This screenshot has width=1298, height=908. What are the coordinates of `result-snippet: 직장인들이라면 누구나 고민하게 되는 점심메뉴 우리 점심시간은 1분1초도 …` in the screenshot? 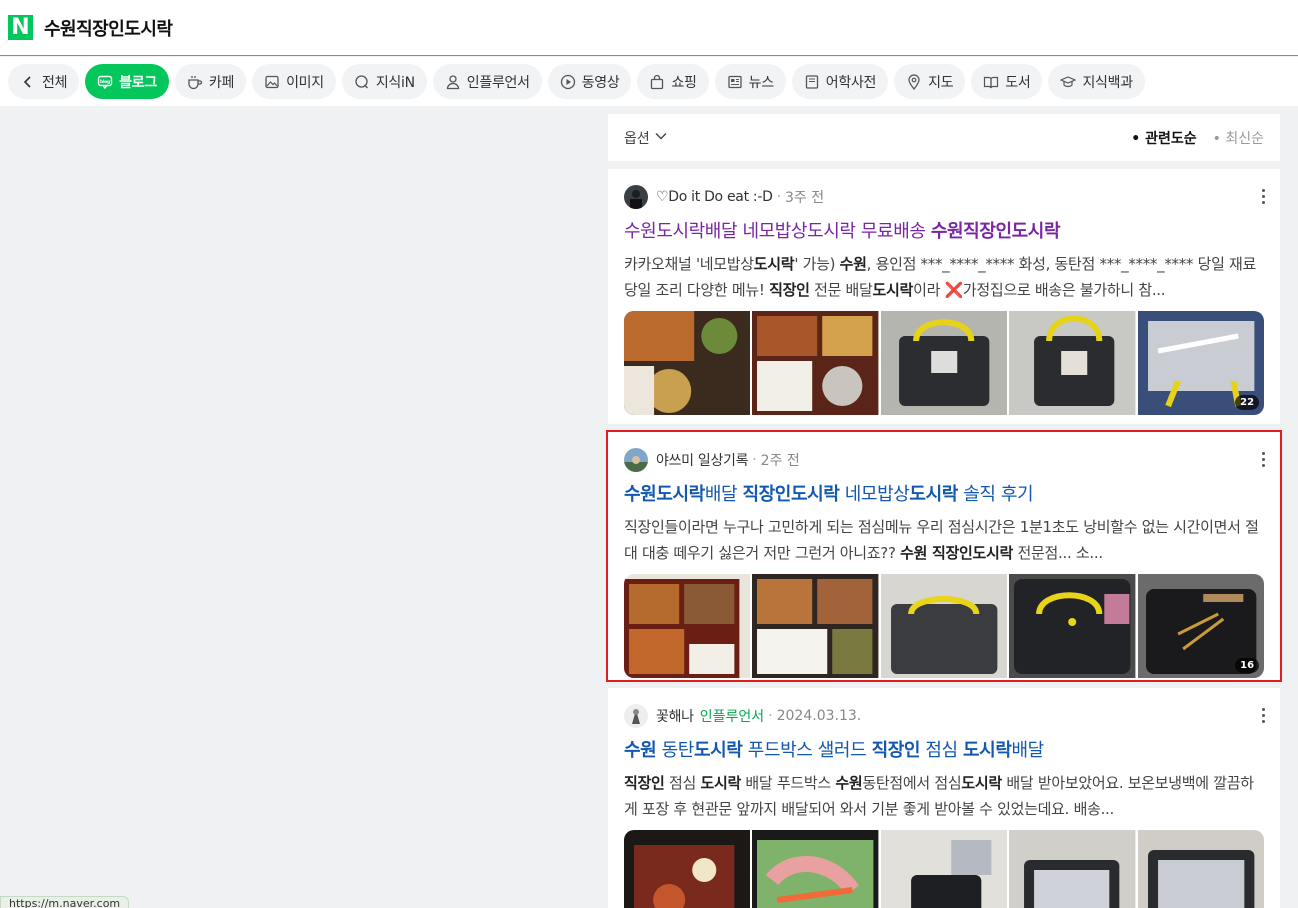 It's located at (944, 540).